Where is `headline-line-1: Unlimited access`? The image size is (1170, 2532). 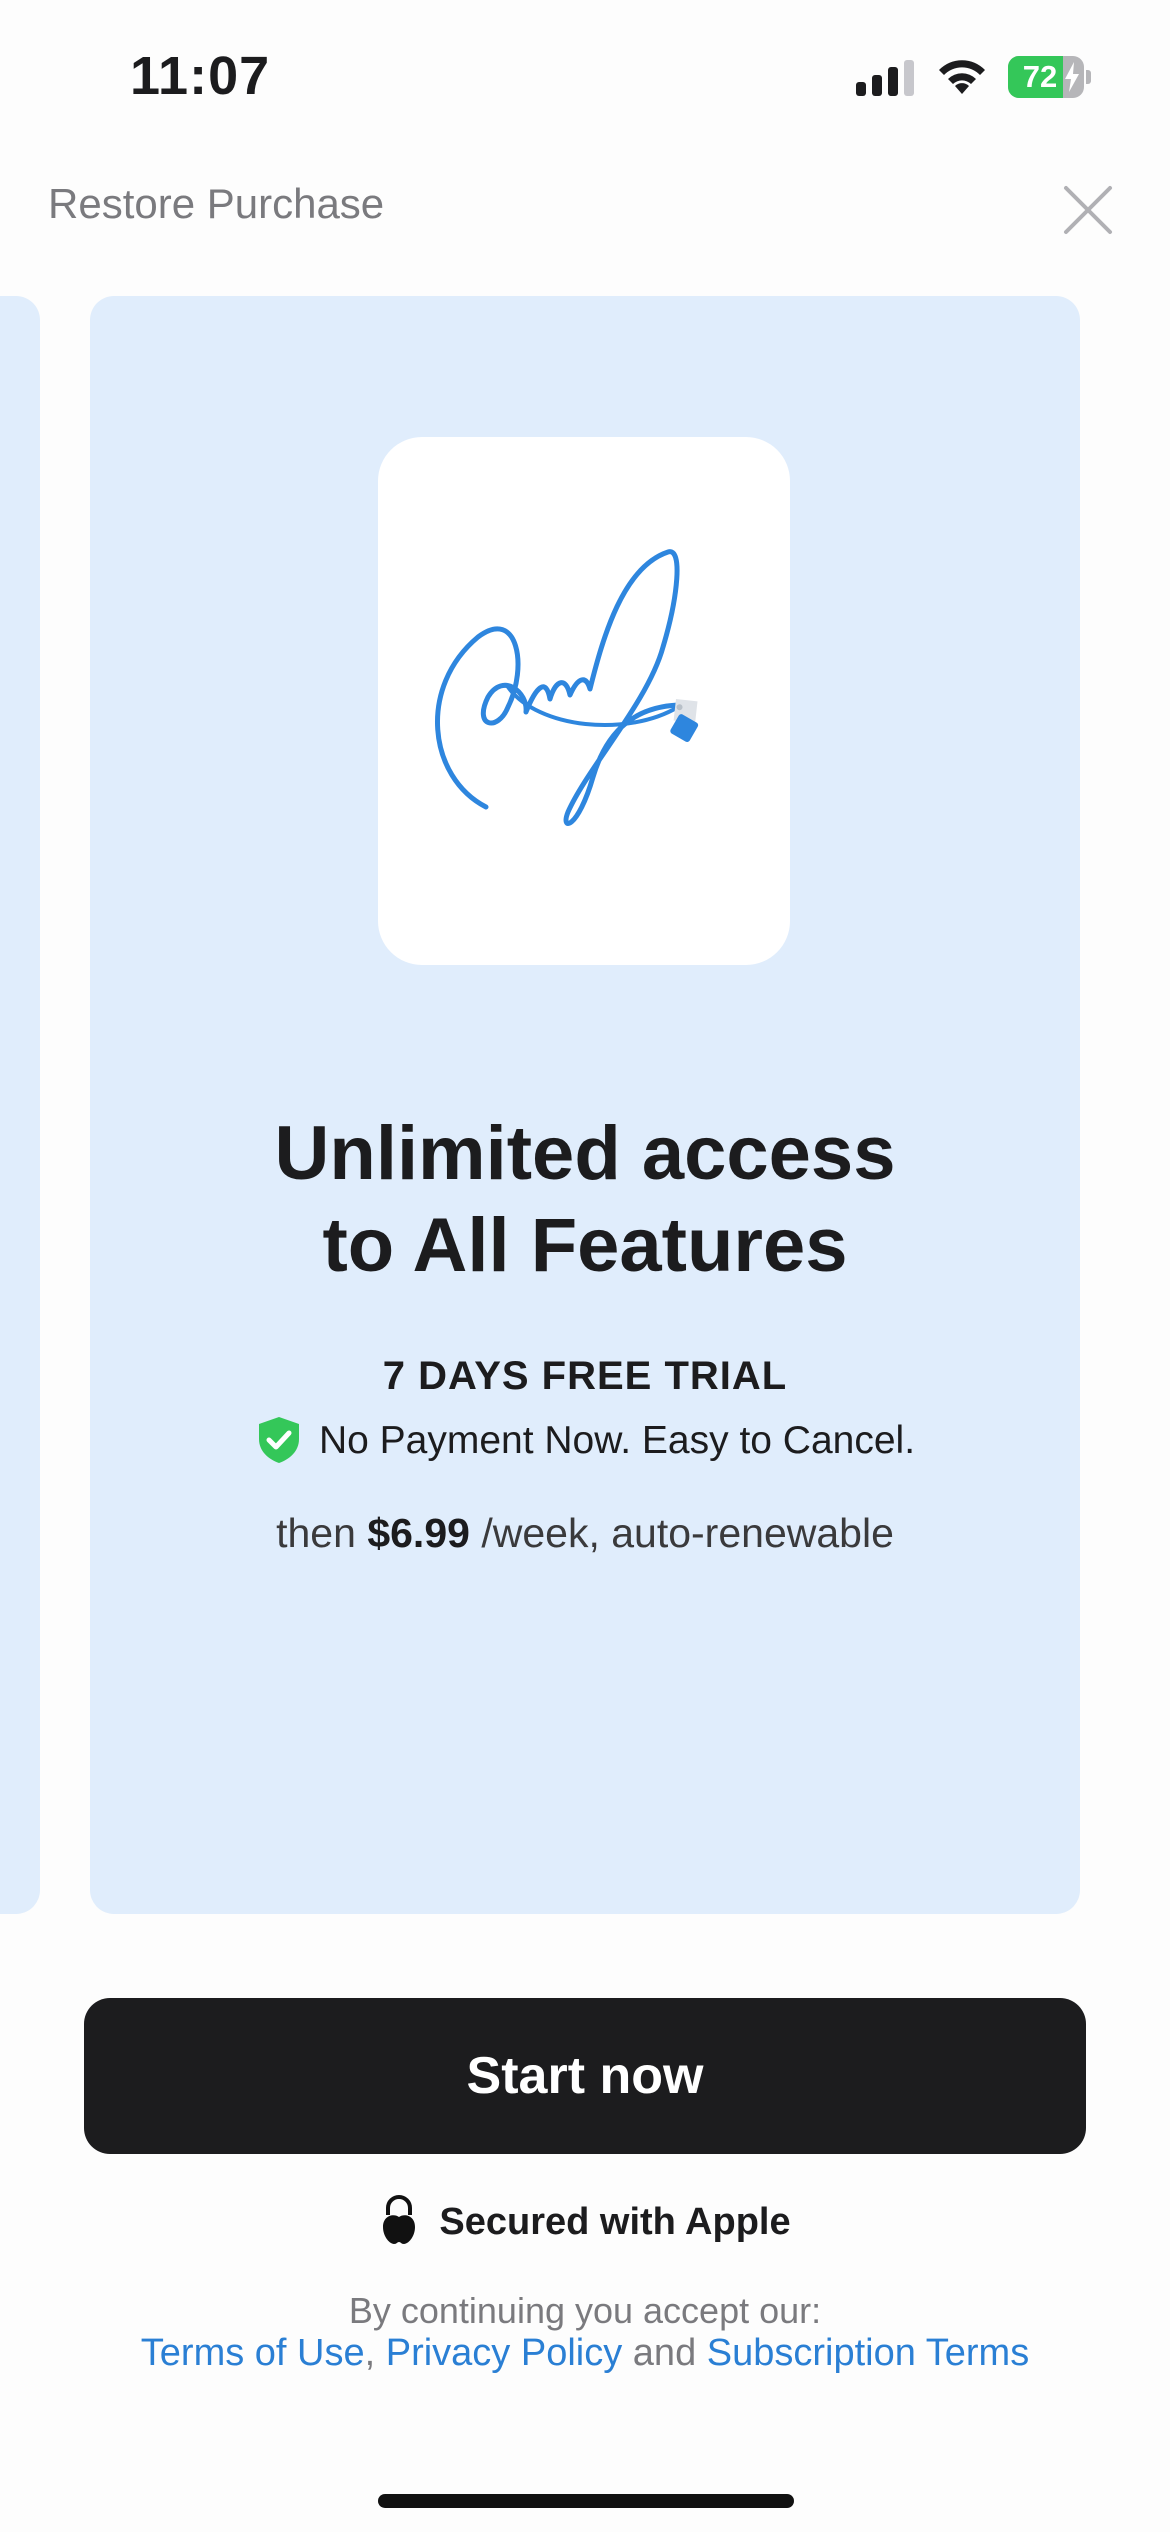
headline-line-1: Unlimited access is located at coordinates (585, 1153).